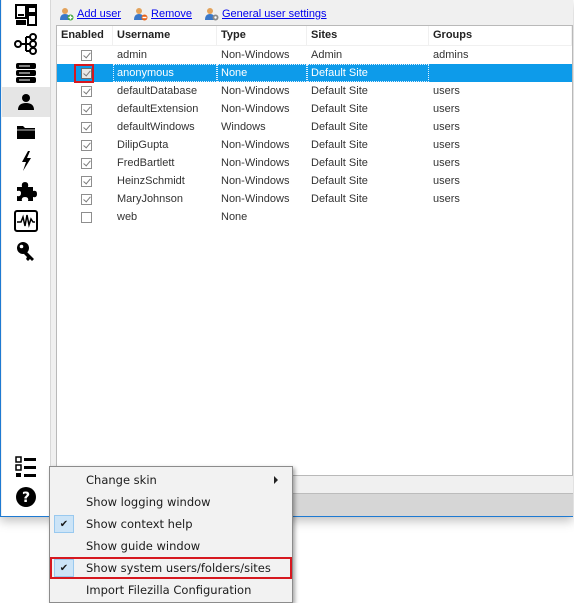  I want to click on column-header-type: Type, so click(262, 35).